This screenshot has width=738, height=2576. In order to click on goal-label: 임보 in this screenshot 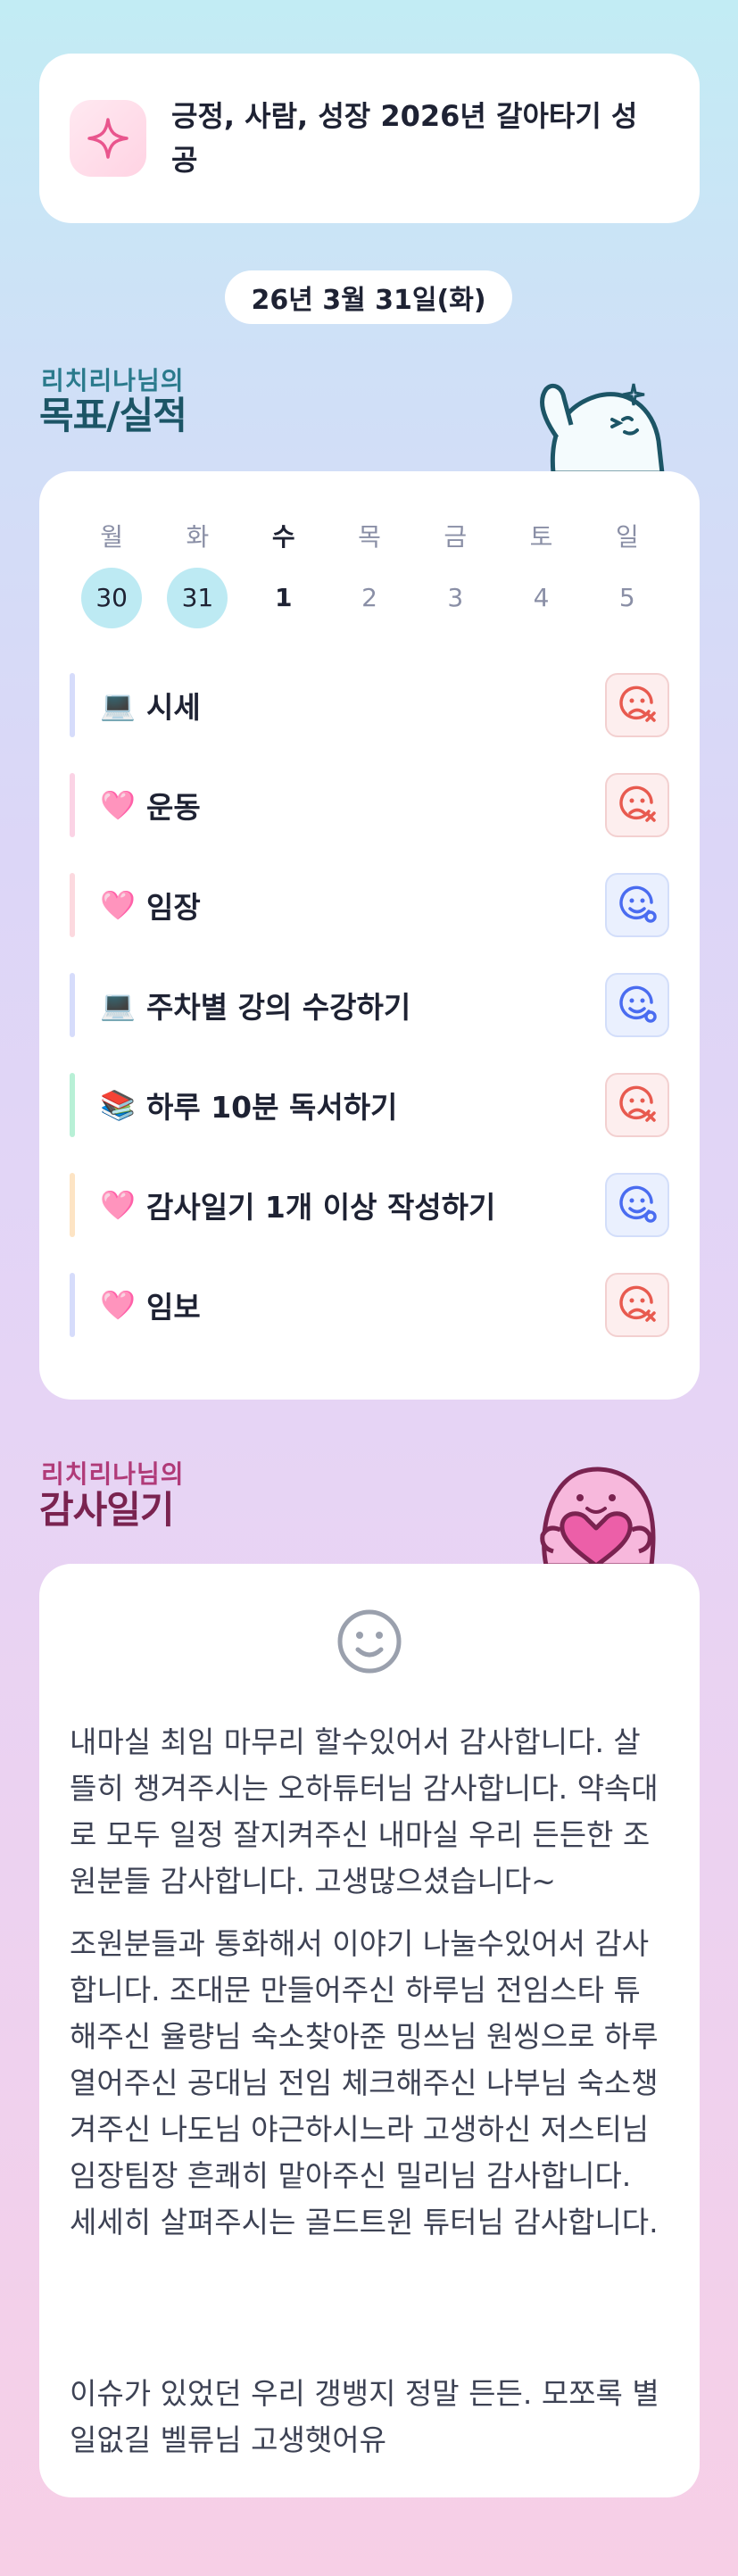, I will do `click(173, 1308)`.